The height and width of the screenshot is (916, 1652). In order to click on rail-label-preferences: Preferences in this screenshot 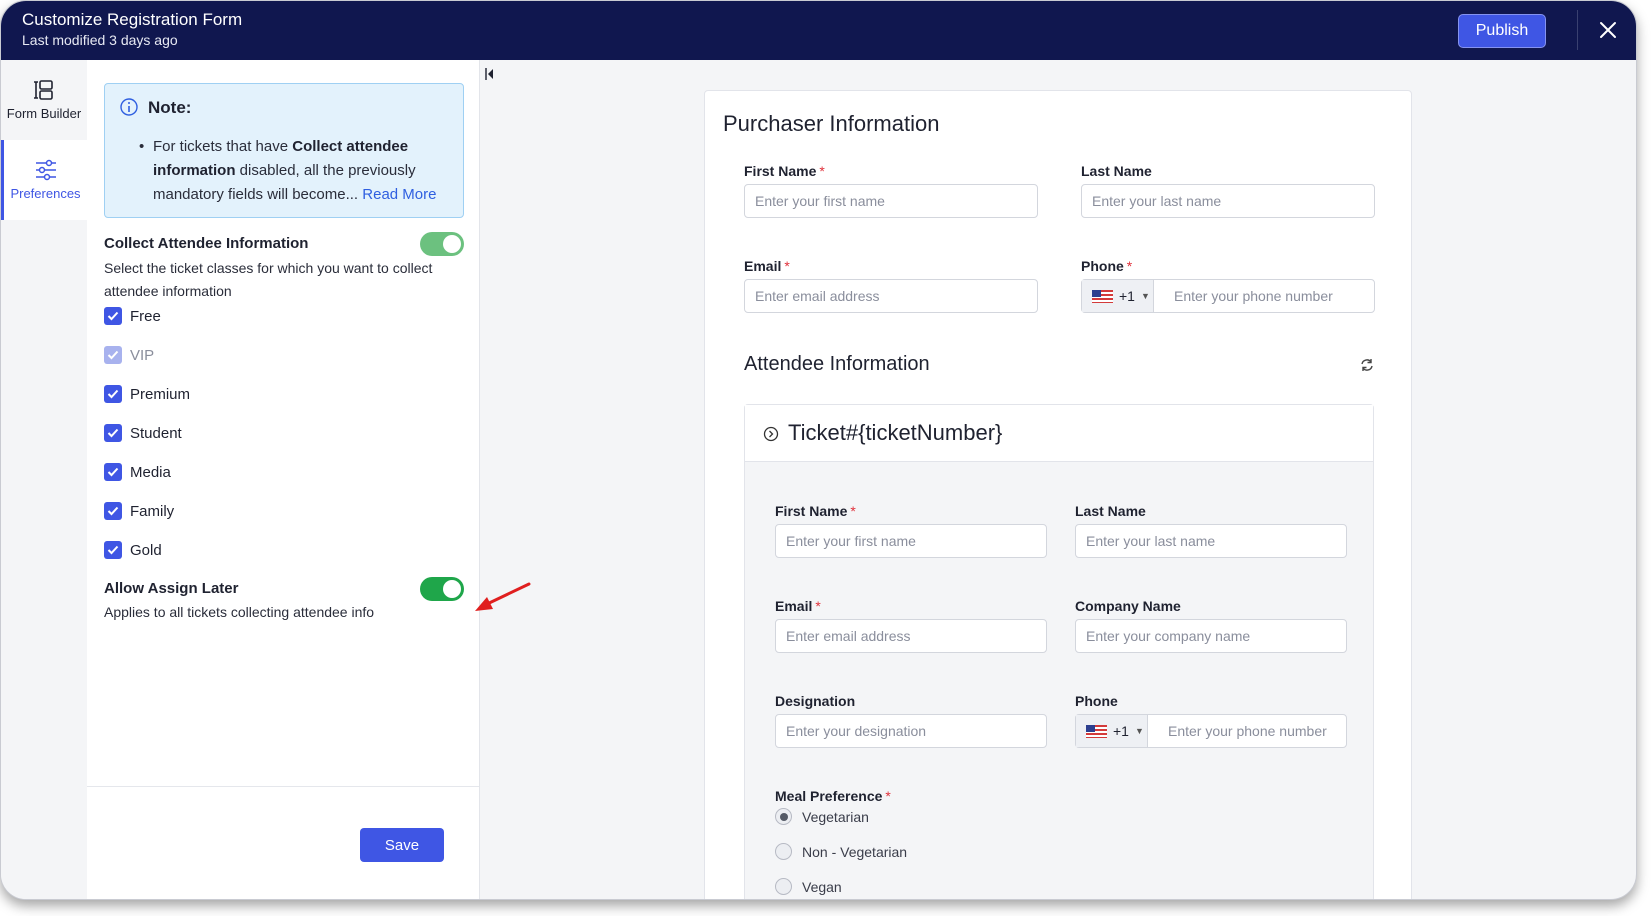, I will do `click(45, 193)`.